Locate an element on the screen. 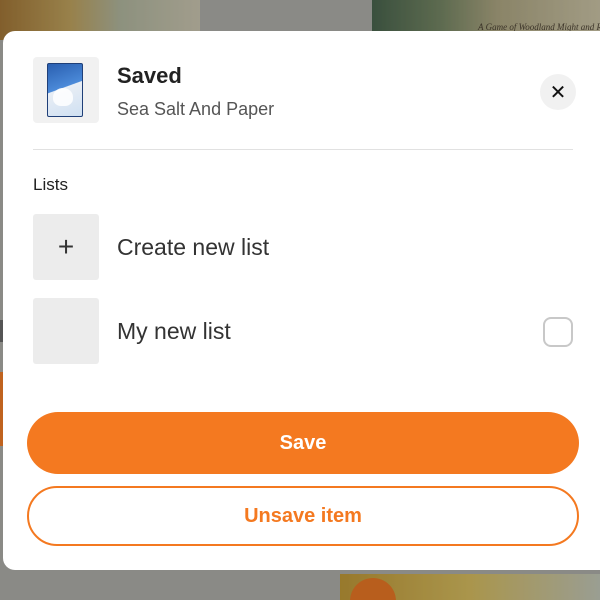  close-button: ✕ is located at coordinates (558, 92).